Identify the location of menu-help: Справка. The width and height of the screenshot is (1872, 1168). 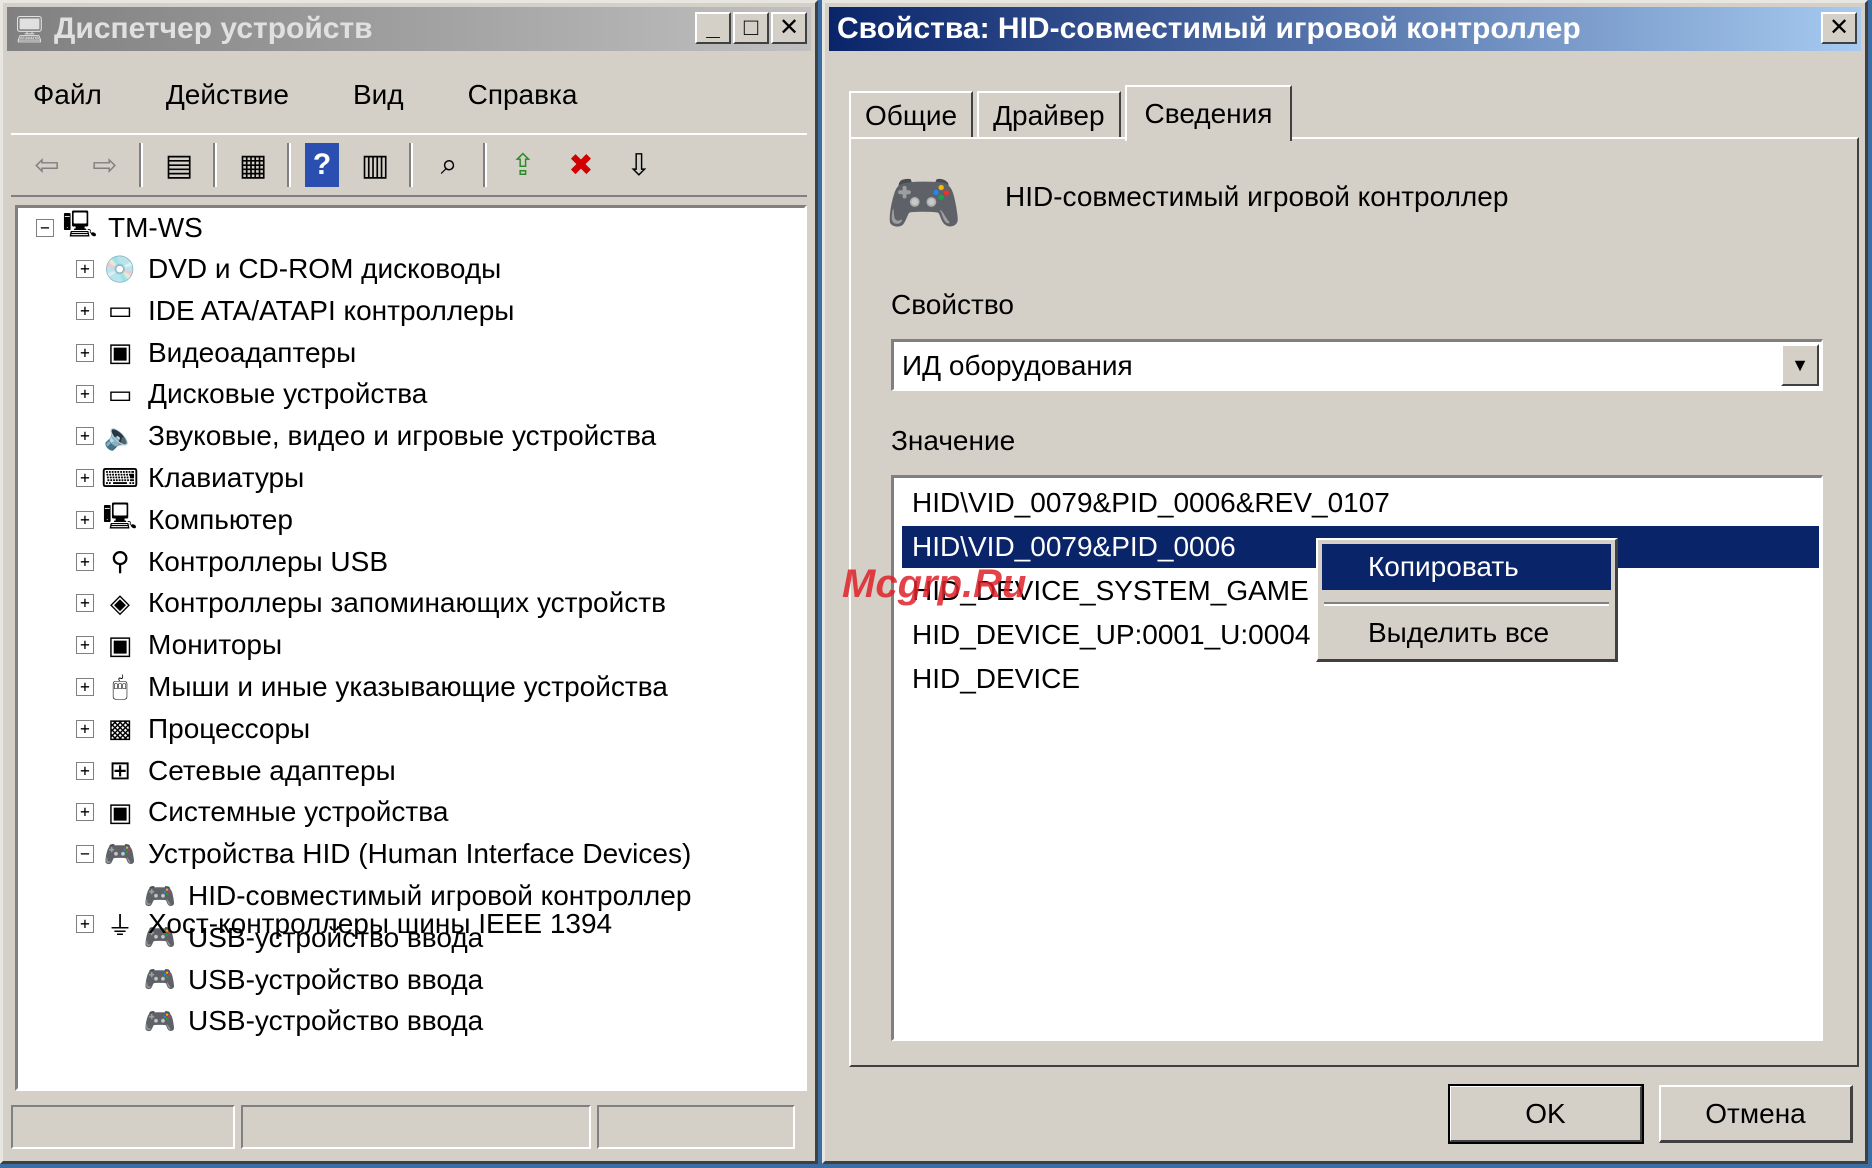
(523, 95).